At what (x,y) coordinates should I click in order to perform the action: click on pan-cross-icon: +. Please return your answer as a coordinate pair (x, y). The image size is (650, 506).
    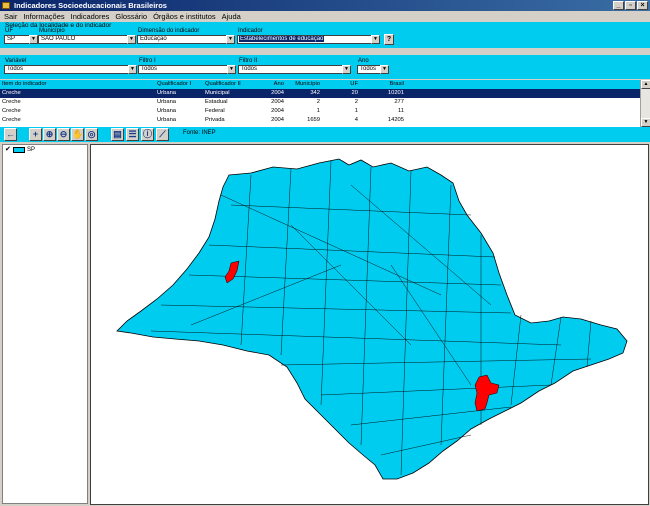
    Looking at the image, I should click on (35, 134).